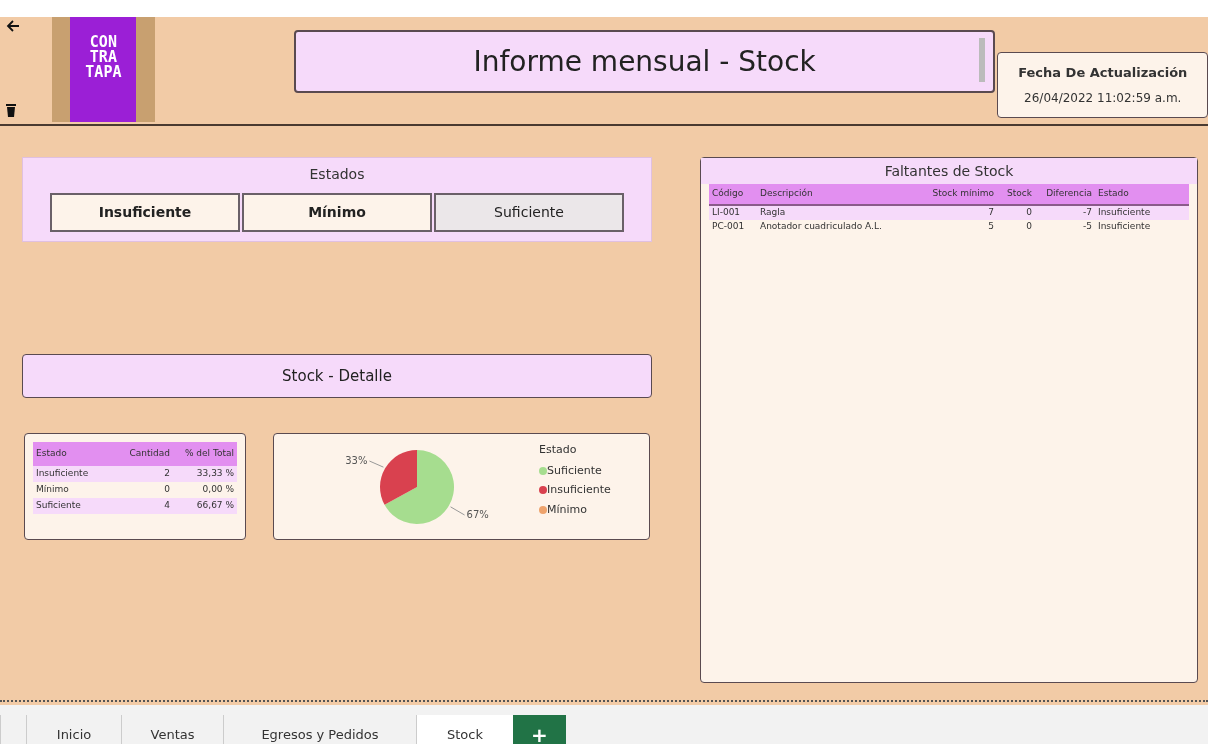 This screenshot has width=1208, height=744. Describe the element at coordinates (773, 213) in the screenshot. I see `table-cell-text: Ragla` at that location.